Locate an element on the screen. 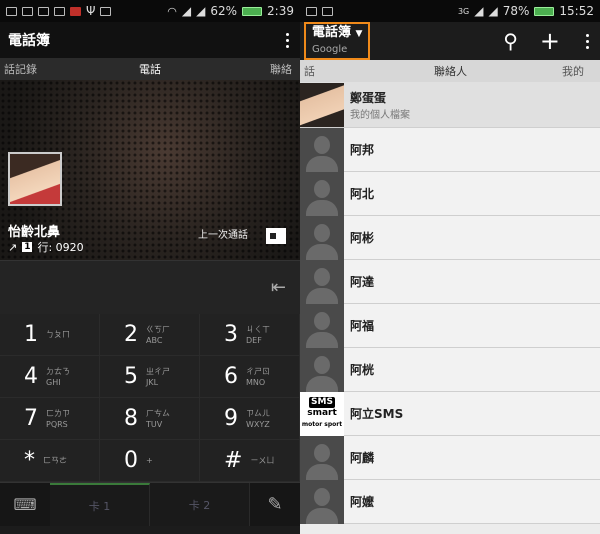 The height and width of the screenshot is (534, 600). key-bopomofo: + is located at coordinates (149, 460).